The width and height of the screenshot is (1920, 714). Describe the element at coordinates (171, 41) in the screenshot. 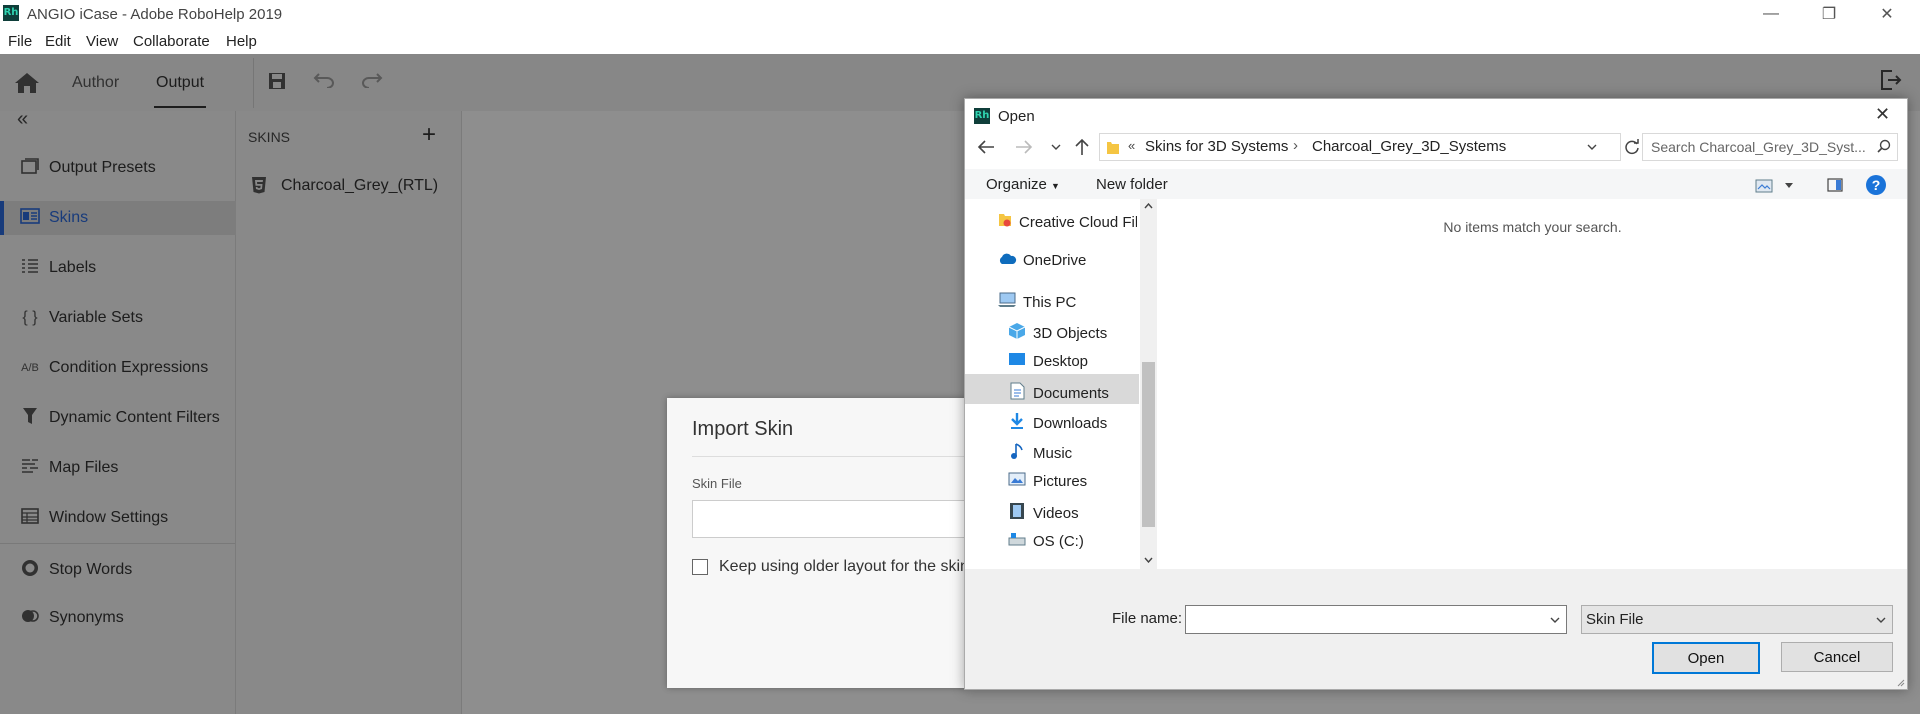

I see `menu-collaborate: Collaborate` at that location.